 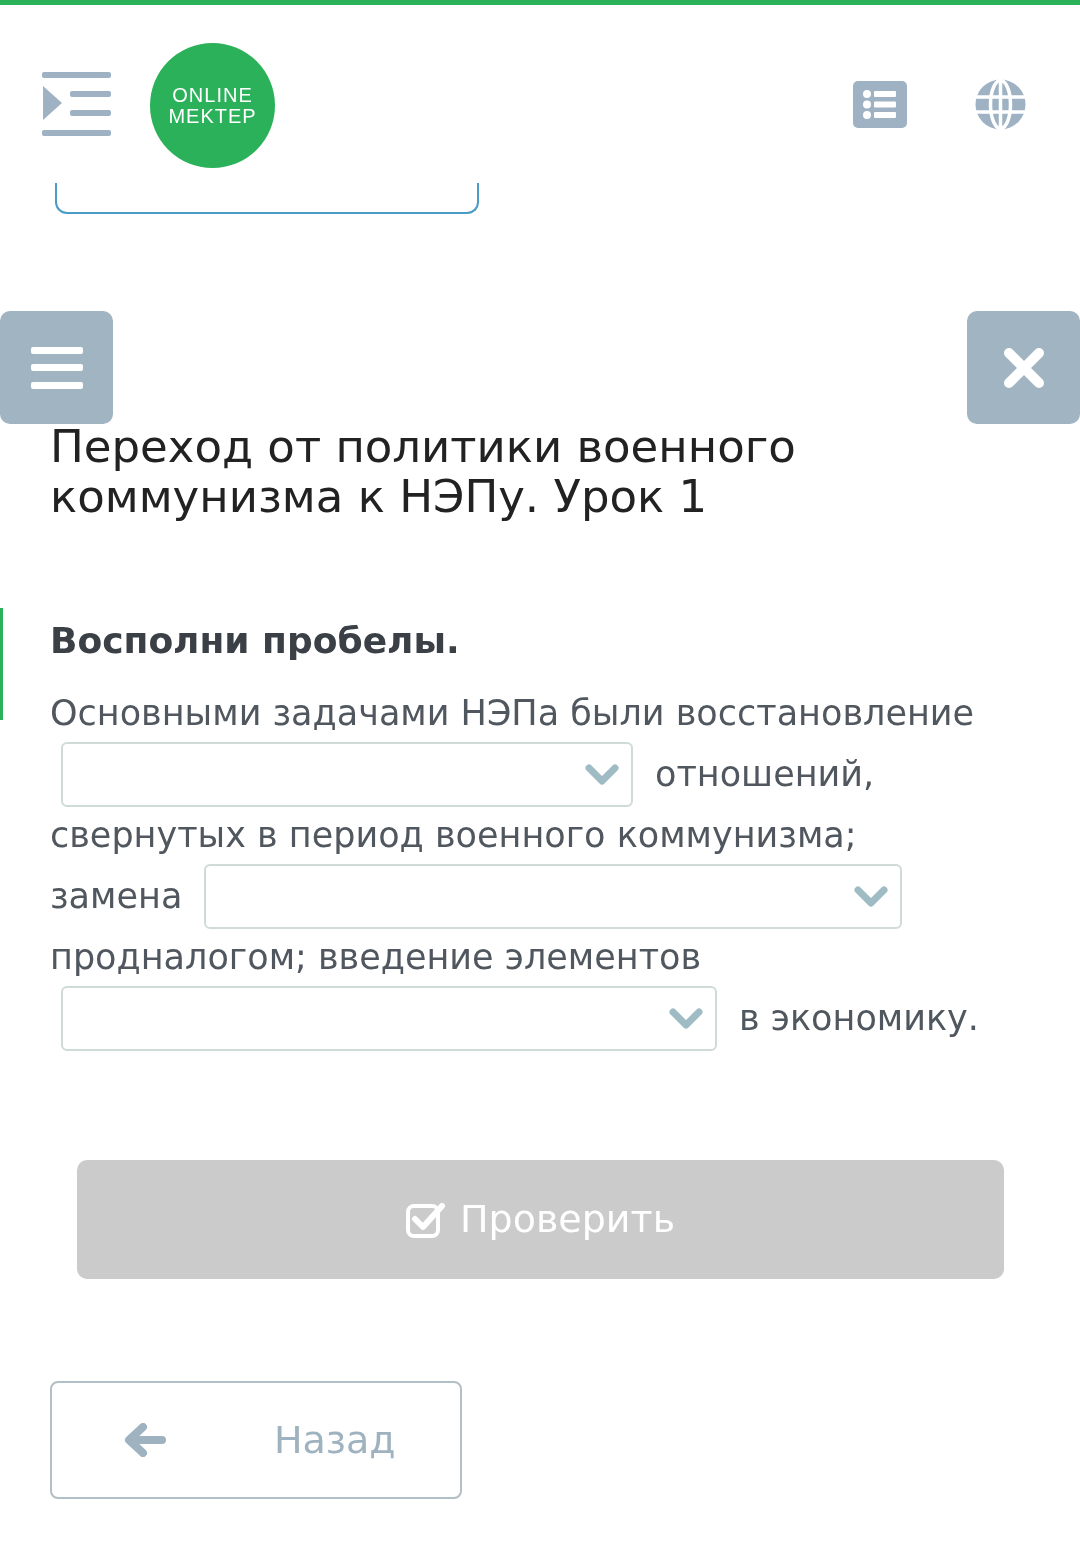 I want to click on arrow-left-icon, so click(x=145, y=1440).